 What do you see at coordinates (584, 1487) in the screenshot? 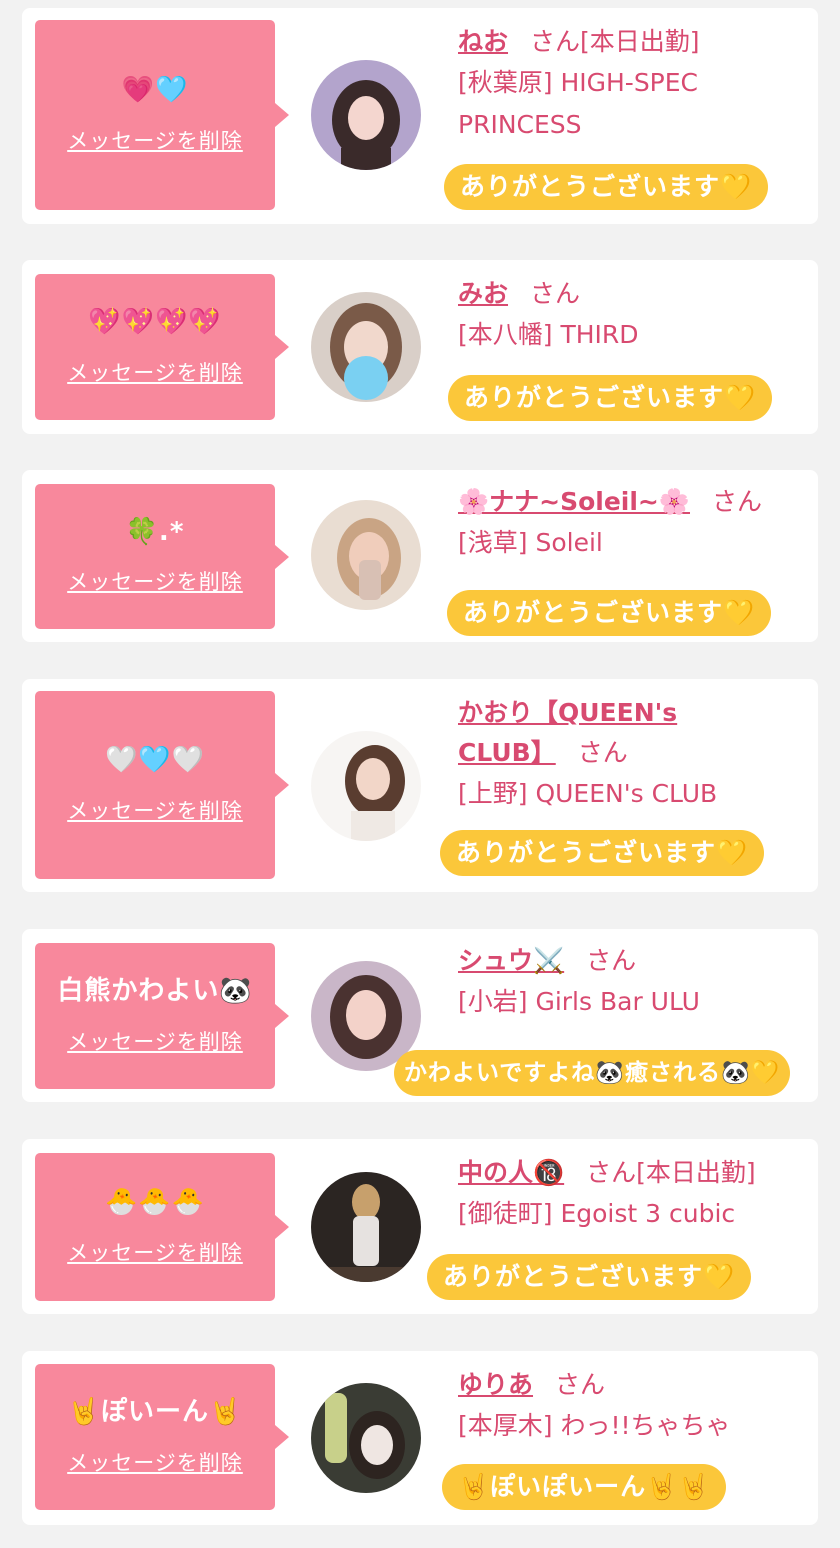
I see `reply-bubble: 🤘ぽいぽいーん🤘🤘` at bounding box center [584, 1487].